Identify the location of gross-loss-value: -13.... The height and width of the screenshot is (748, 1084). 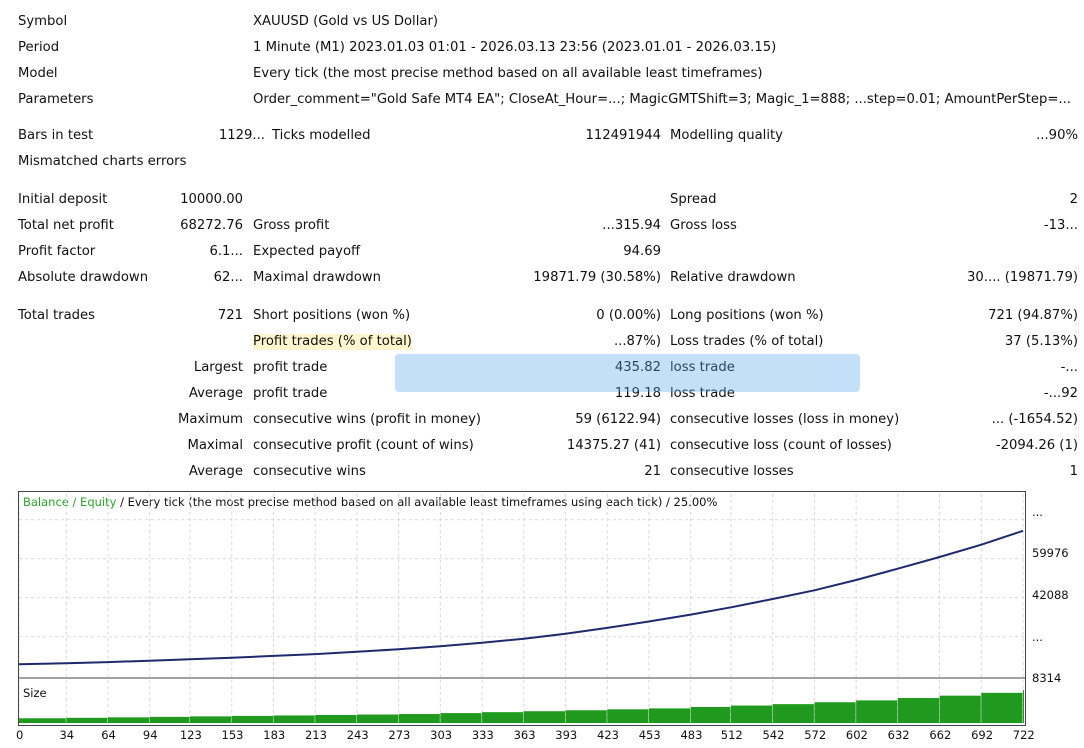
(1060, 225).